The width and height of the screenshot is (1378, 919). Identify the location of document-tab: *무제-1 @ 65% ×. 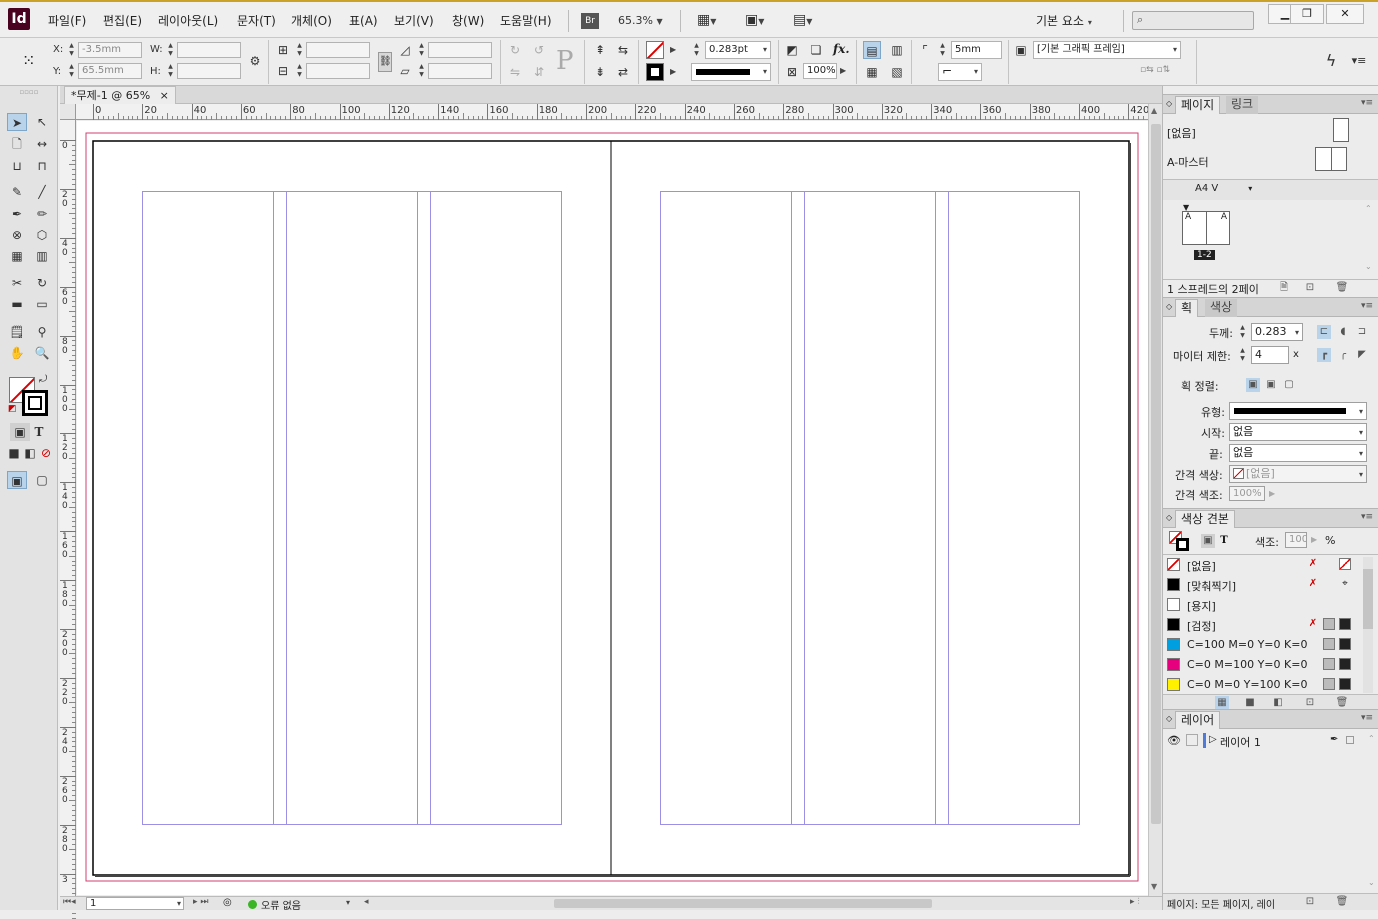
(120, 95).